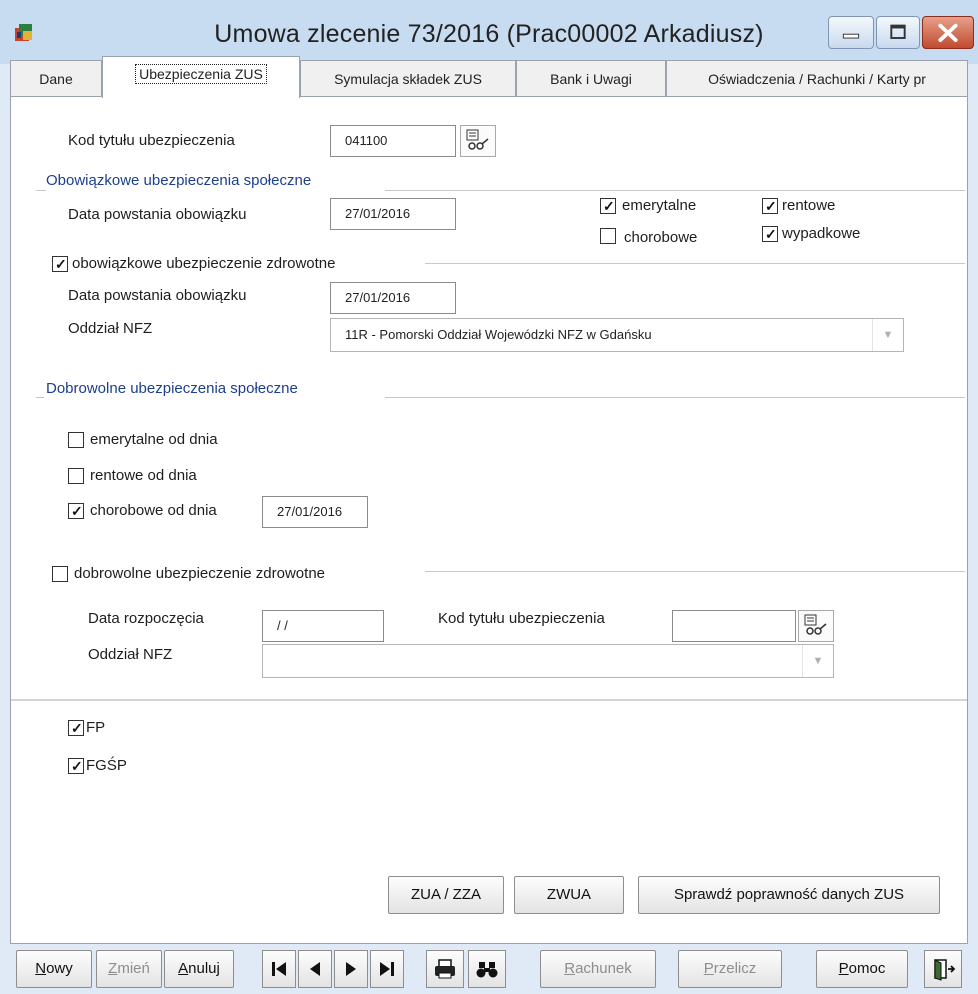  Describe the element at coordinates (76, 440) in the screenshot. I see `emerytalne-od-dnia-checkbox` at that location.